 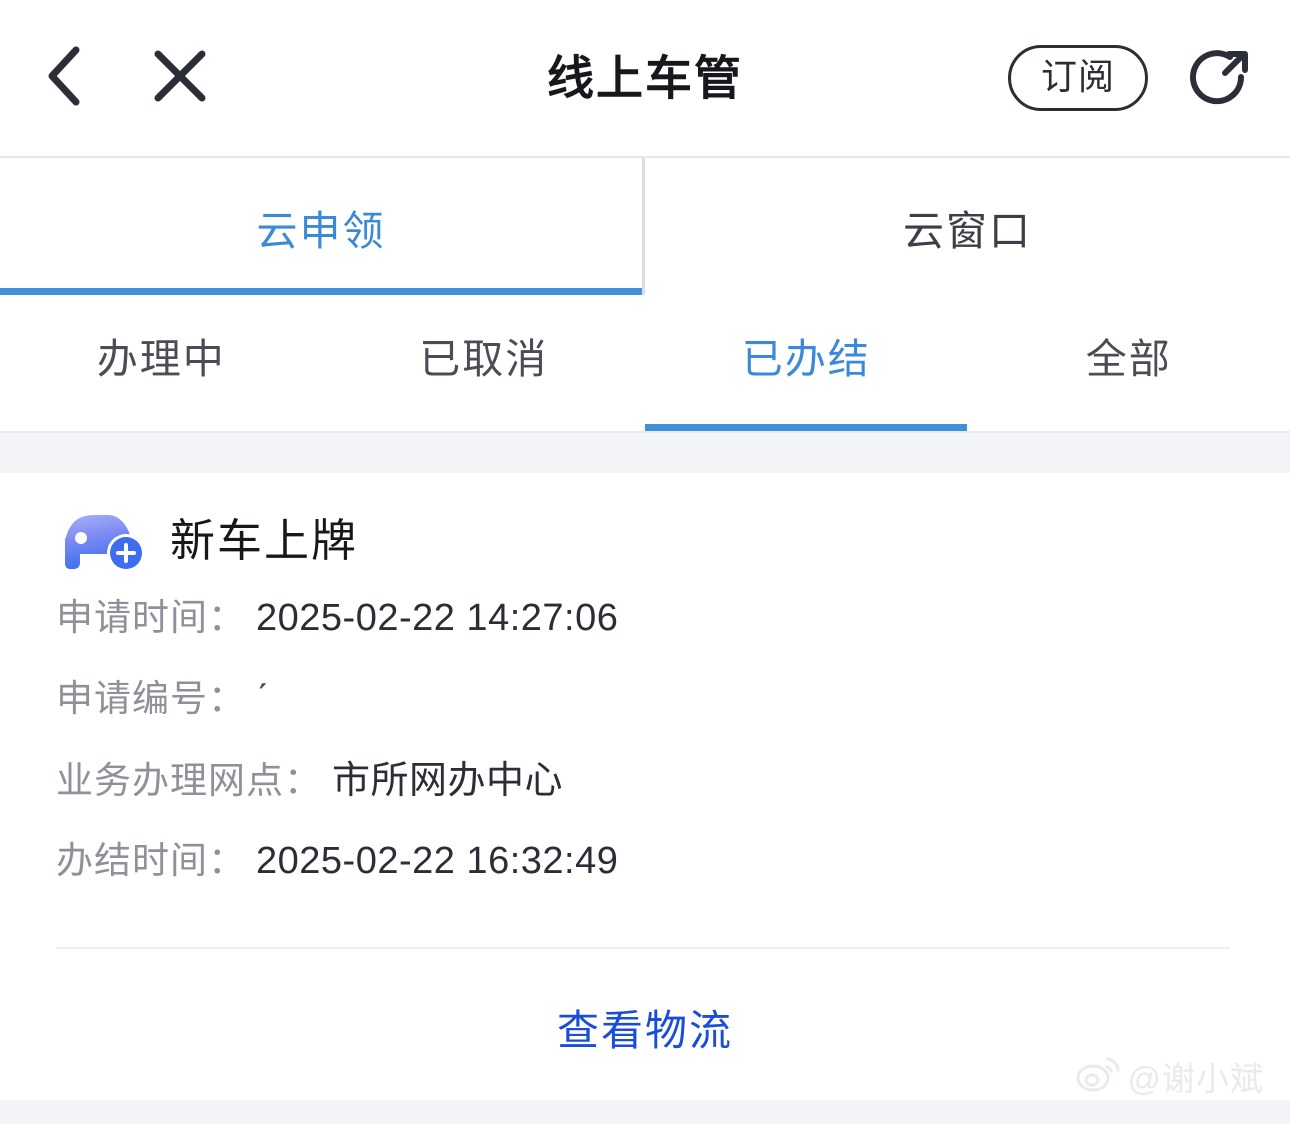 I want to click on subtab-label: 已办结, so click(x=806, y=359).